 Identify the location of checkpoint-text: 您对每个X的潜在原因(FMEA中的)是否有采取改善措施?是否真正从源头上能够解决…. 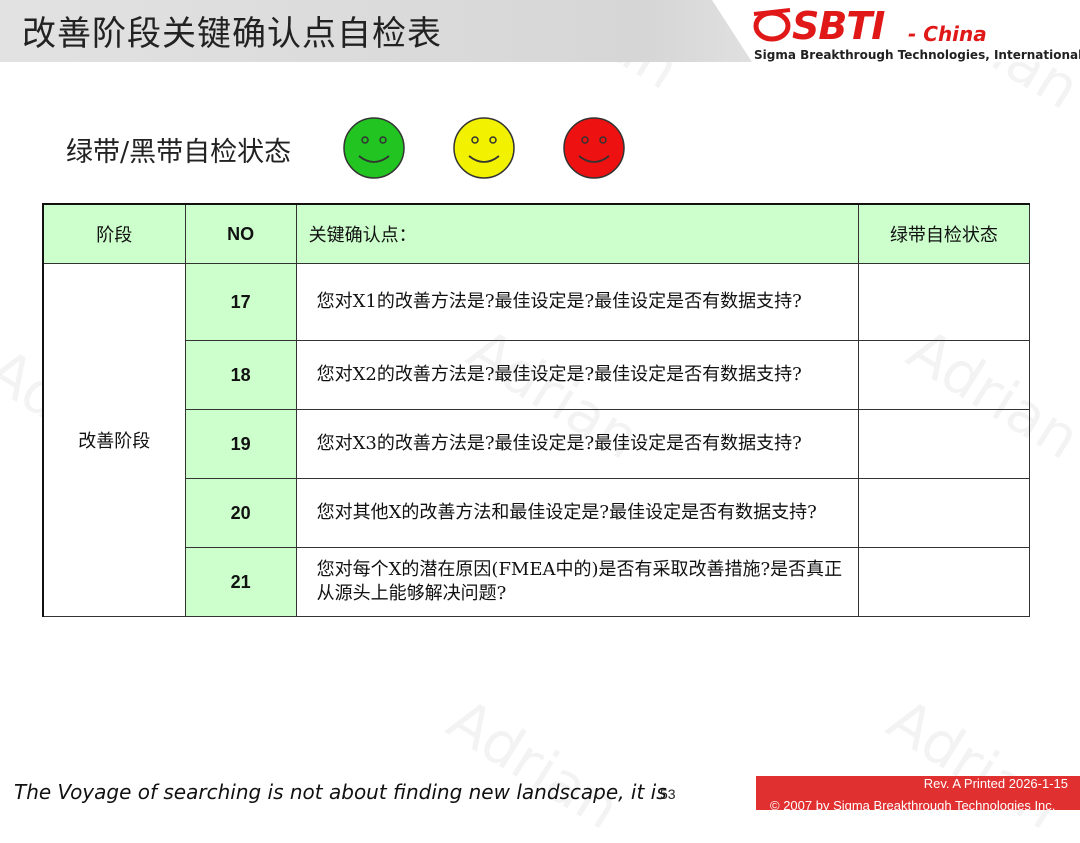
(577, 582).